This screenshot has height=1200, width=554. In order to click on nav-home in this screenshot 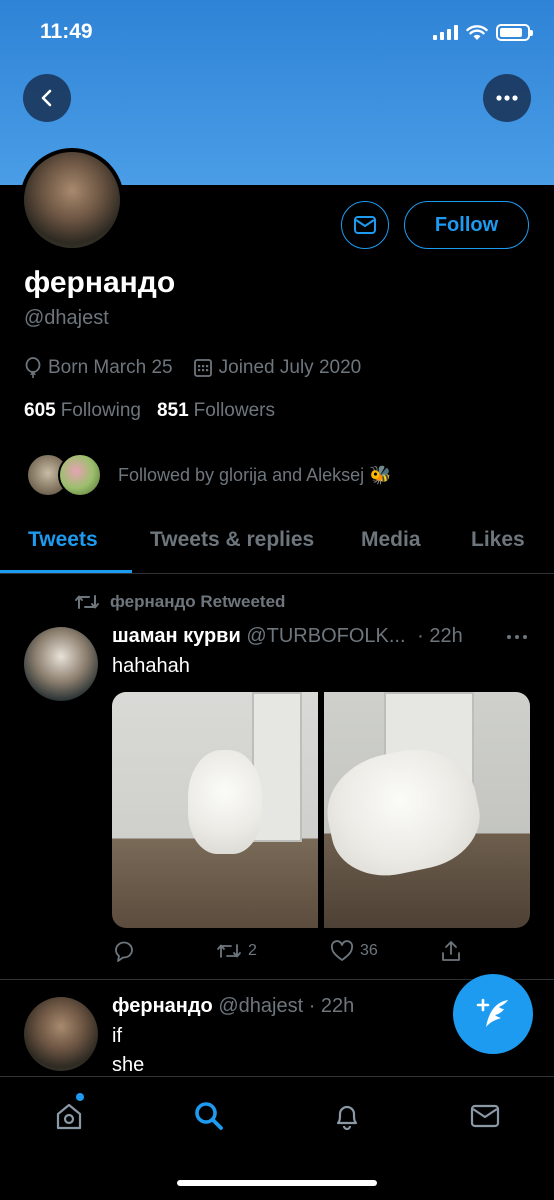, I will do `click(69, 1116)`.